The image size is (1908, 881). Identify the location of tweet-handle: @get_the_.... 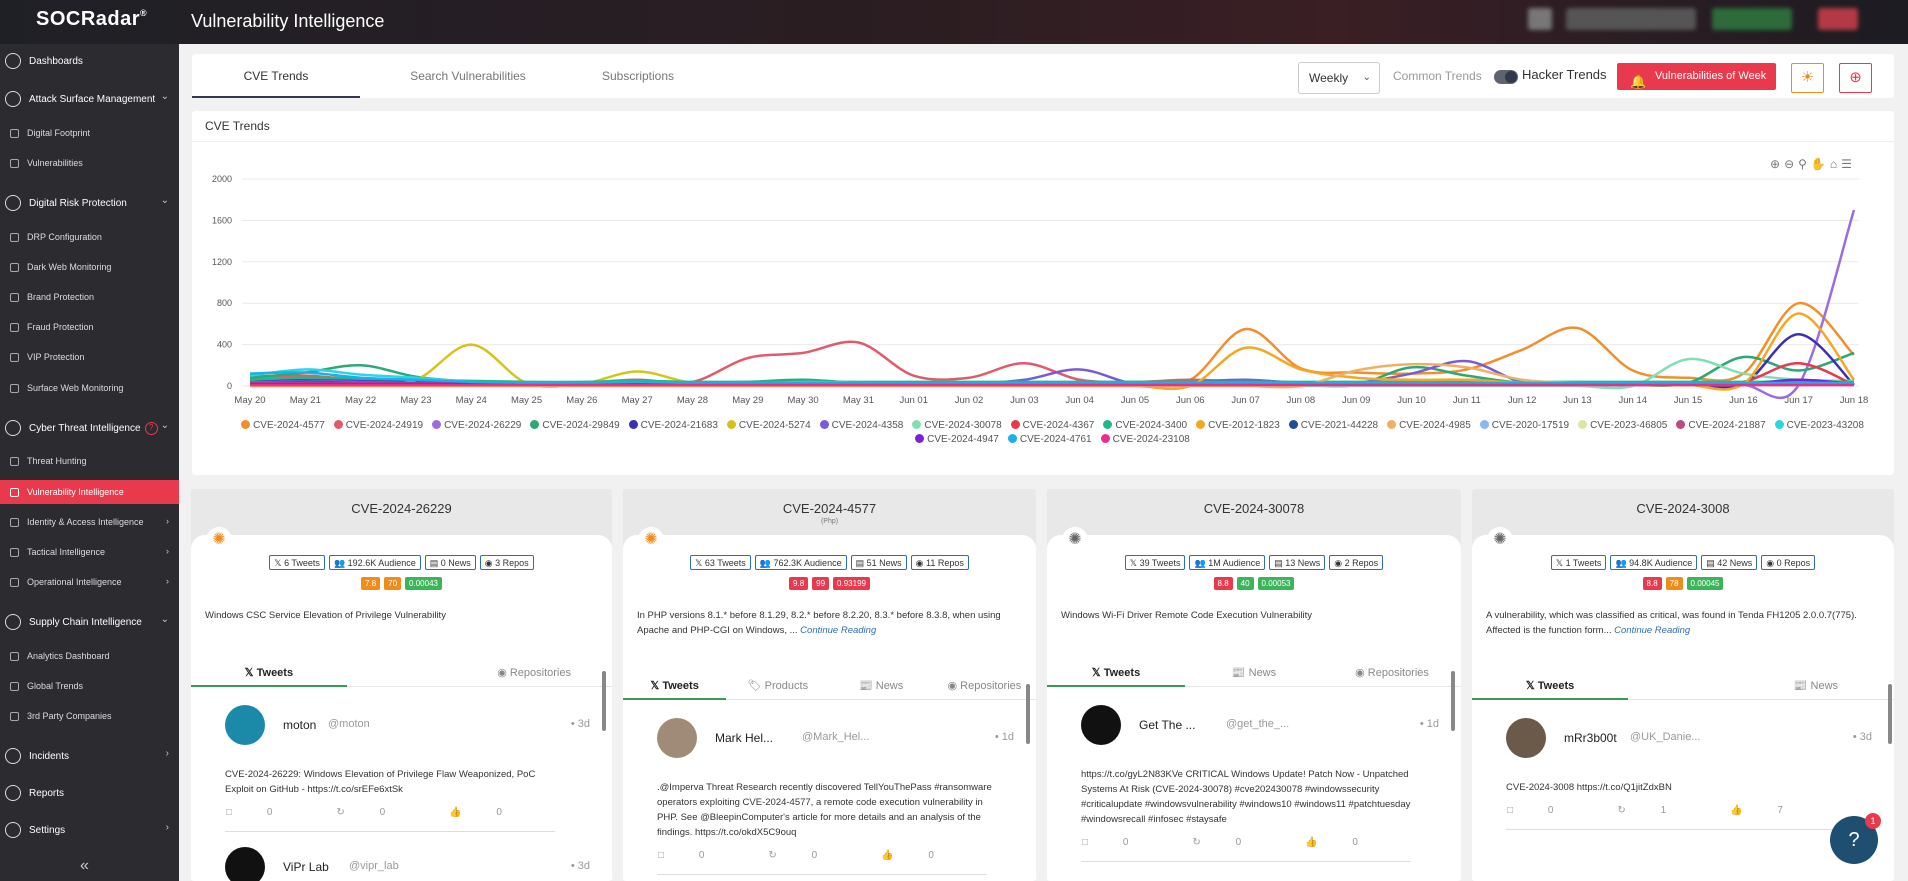
(1257, 724).